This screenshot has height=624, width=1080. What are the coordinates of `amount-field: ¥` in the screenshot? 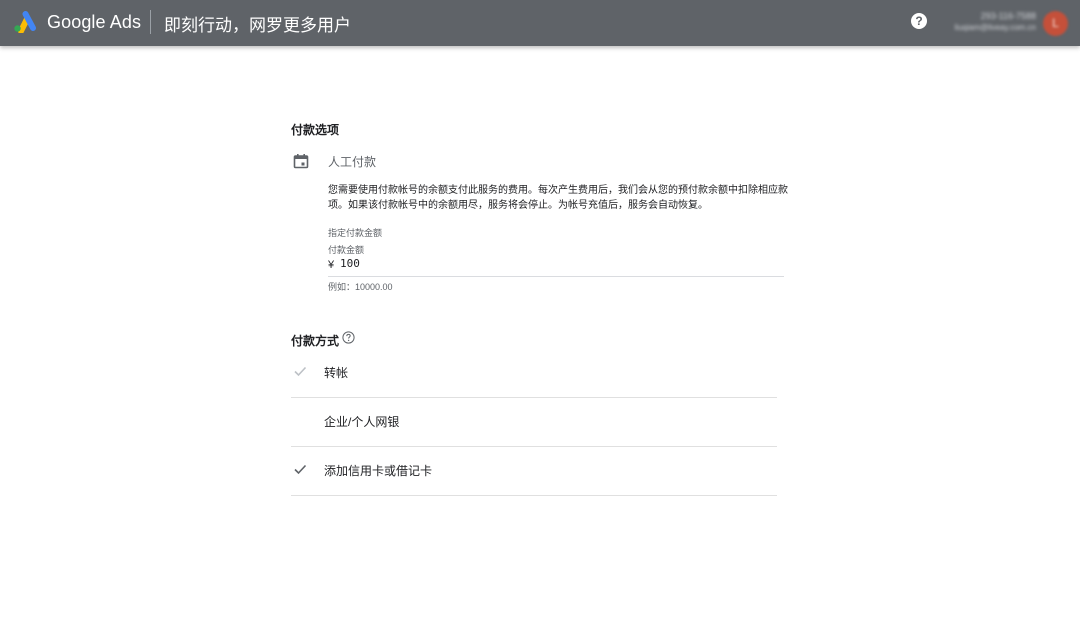 It's located at (556, 267).